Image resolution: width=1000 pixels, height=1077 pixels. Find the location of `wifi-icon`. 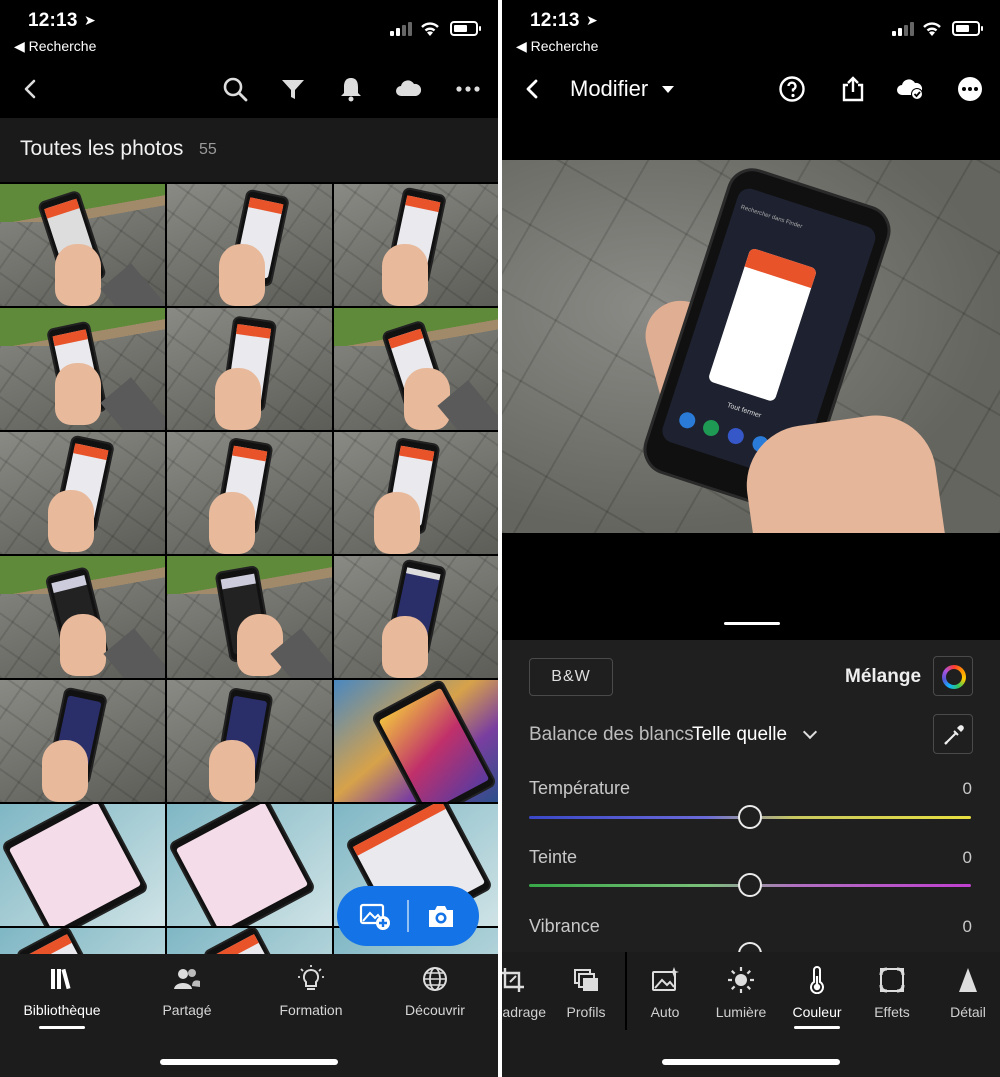

wifi-icon is located at coordinates (430, 29).